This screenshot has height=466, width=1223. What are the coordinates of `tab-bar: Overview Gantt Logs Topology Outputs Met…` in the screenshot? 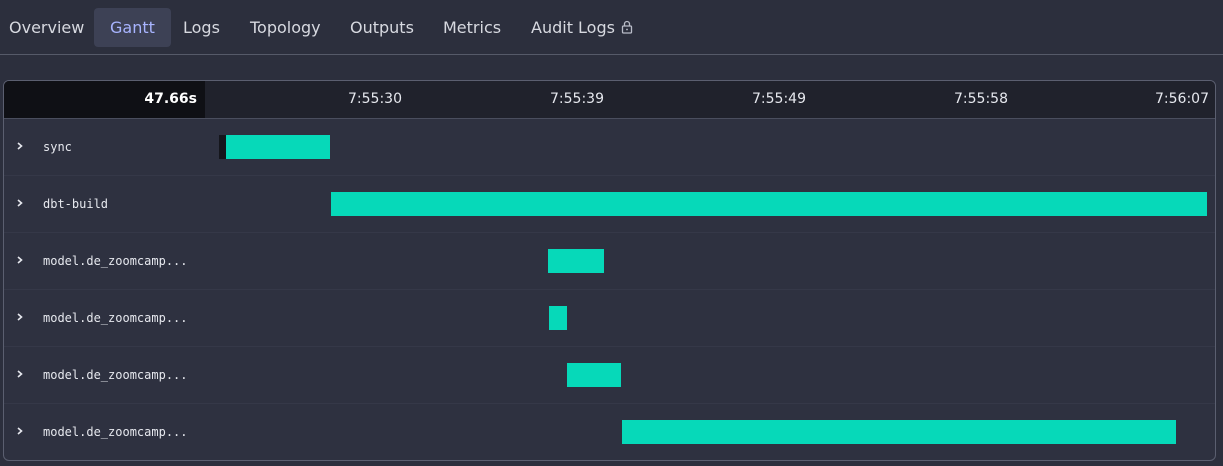 It's located at (611, 27).